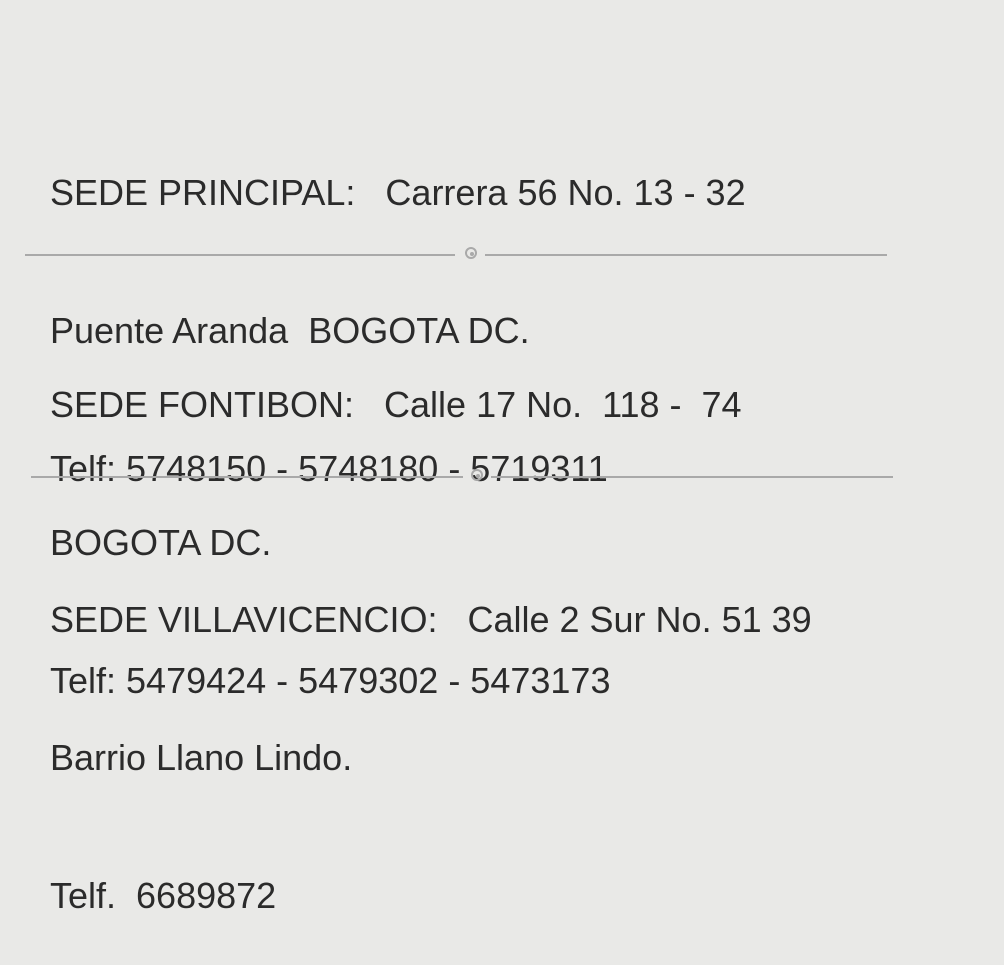 The image size is (1004, 965). What do you see at coordinates (163, 895) in the screenshot?
I see `sede-villavicencio-phone: Telf. 6689872` at bounding box center [163, 895].